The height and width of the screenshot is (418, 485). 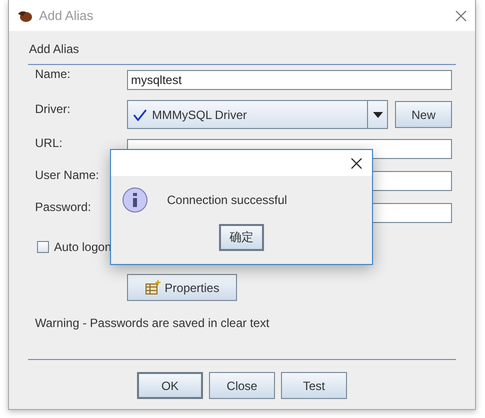 What do you see at coordinates (423, 114) in the screenshot?
I see `new-button: New` at bounding box center [423, 114].